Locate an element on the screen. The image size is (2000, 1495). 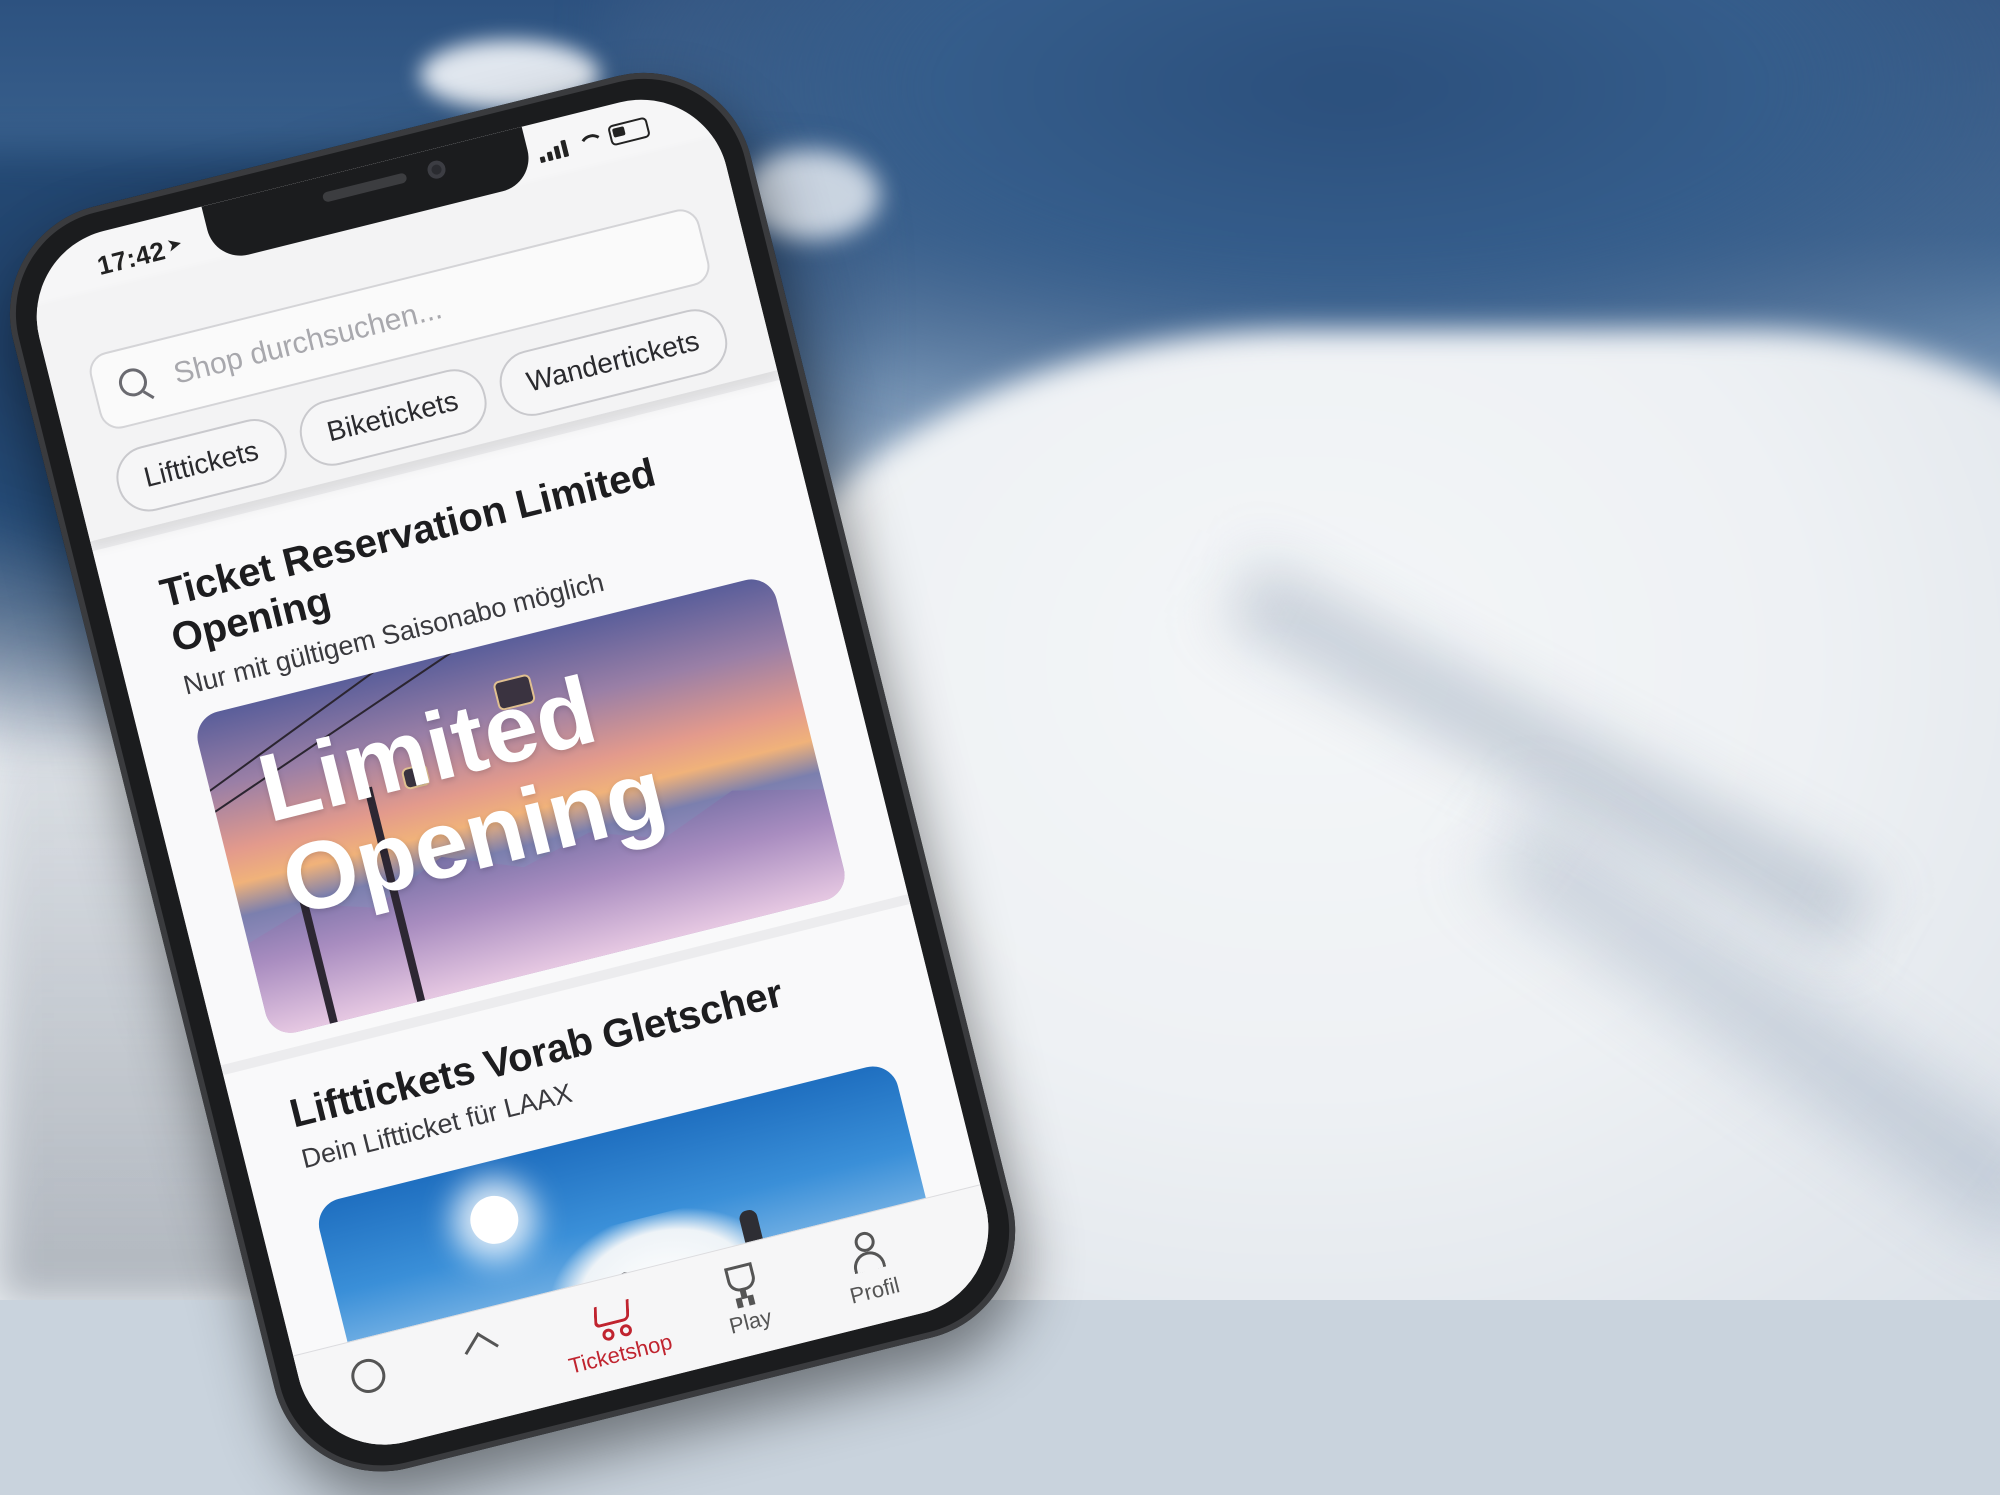
person-icon is located at coordinates (865, 1252).